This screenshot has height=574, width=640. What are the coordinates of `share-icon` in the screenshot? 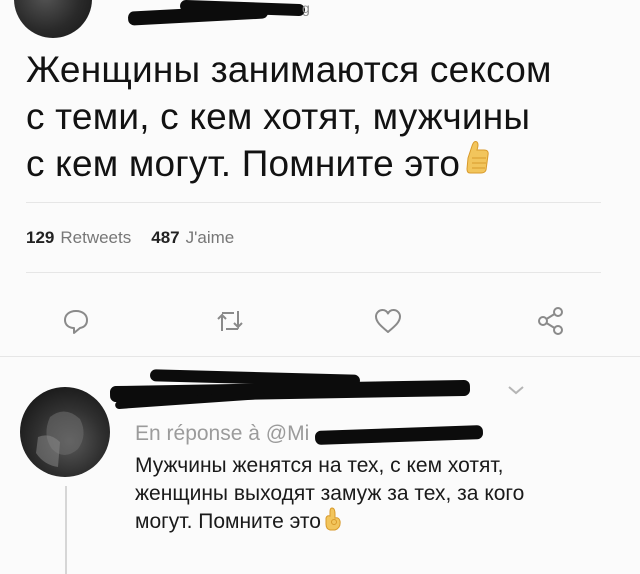 It's located at (550, 321).